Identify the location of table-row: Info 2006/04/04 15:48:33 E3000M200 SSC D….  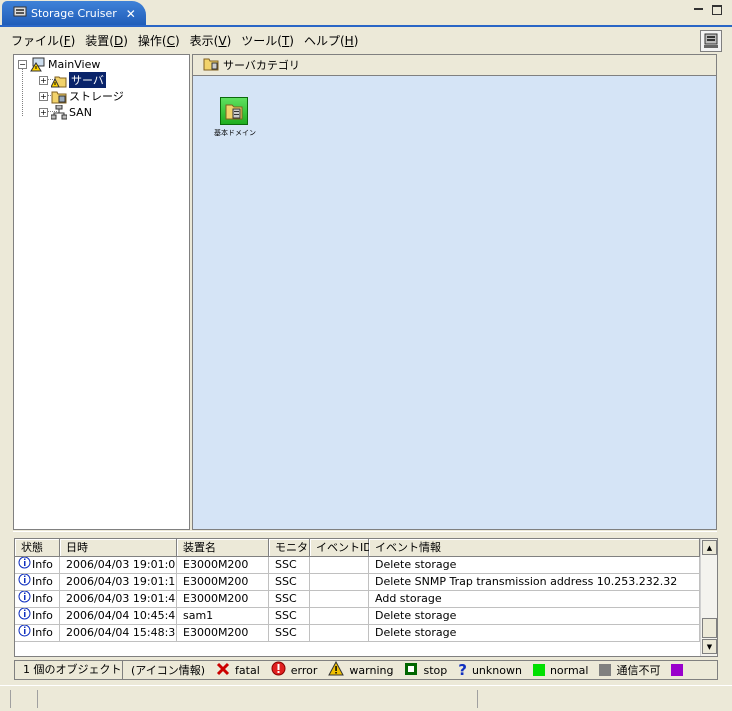
(357, 633).